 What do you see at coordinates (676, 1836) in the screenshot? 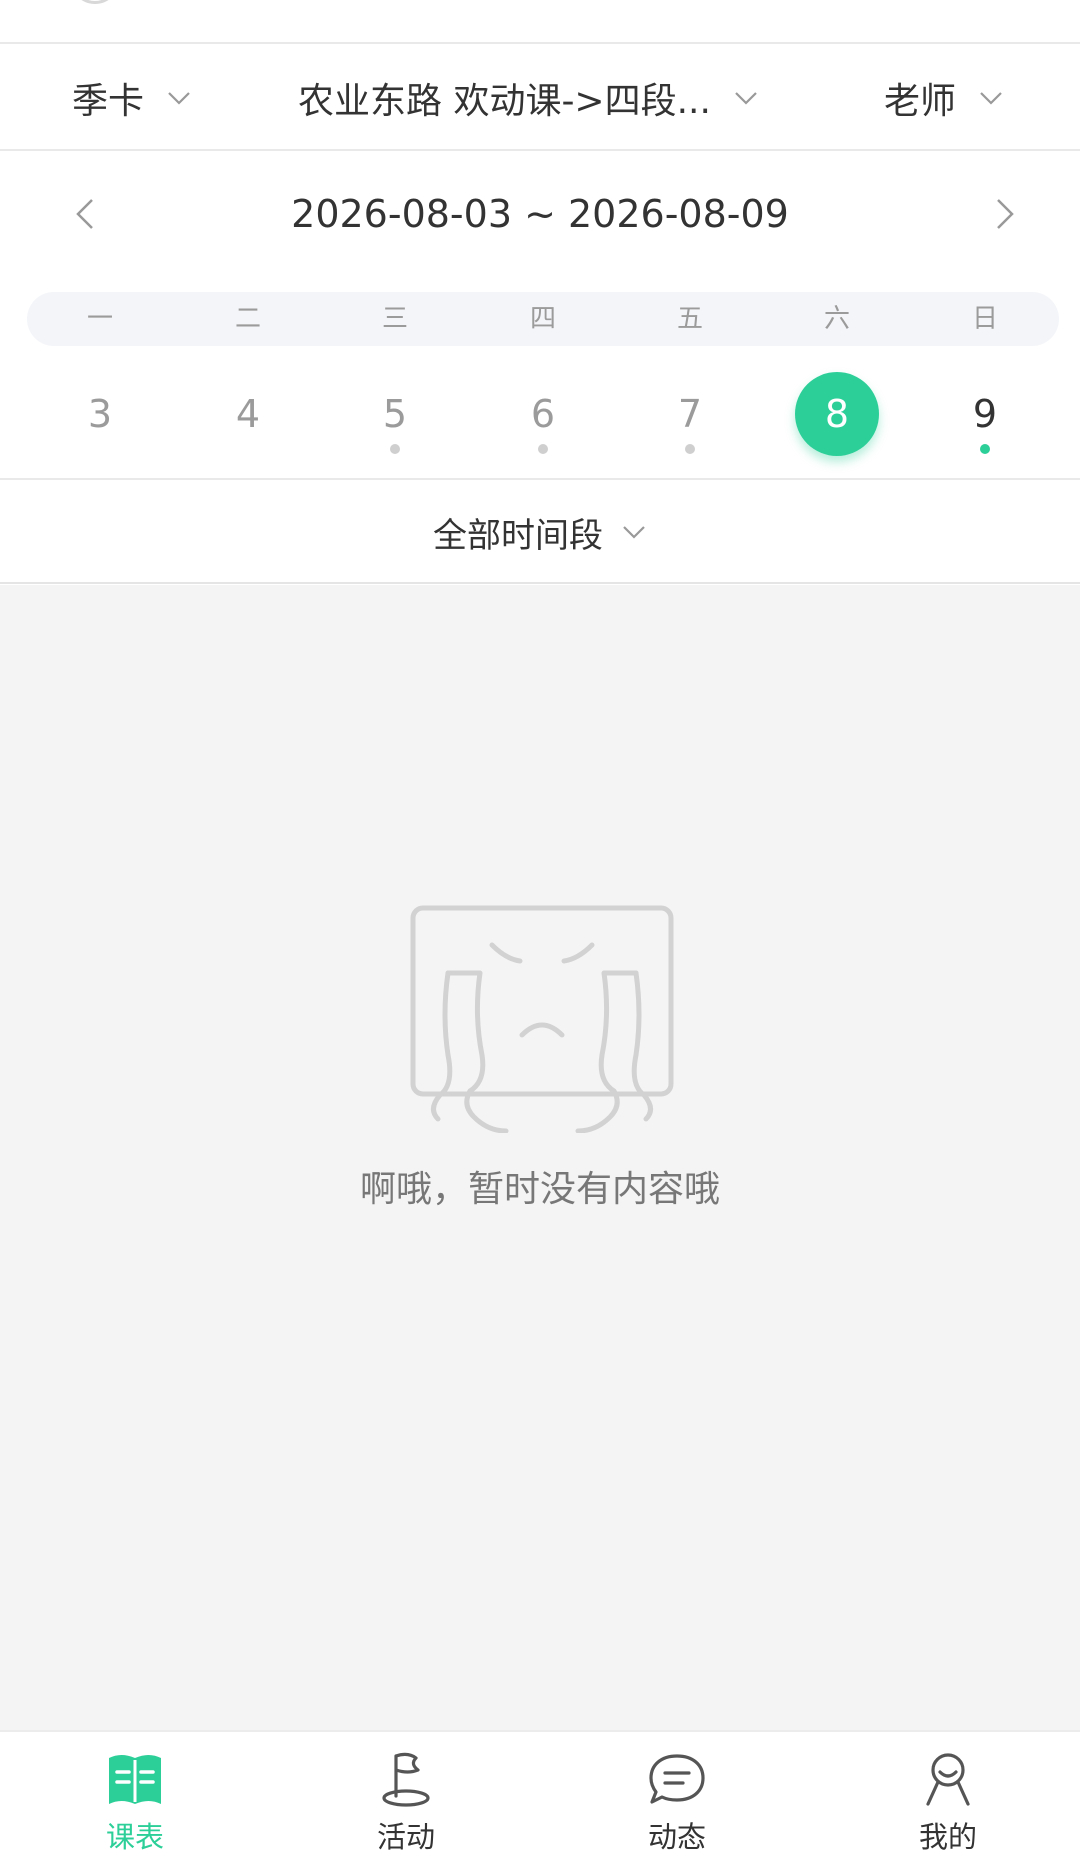
I see `tab-label: 动态` at bounding box center [676, 1836].